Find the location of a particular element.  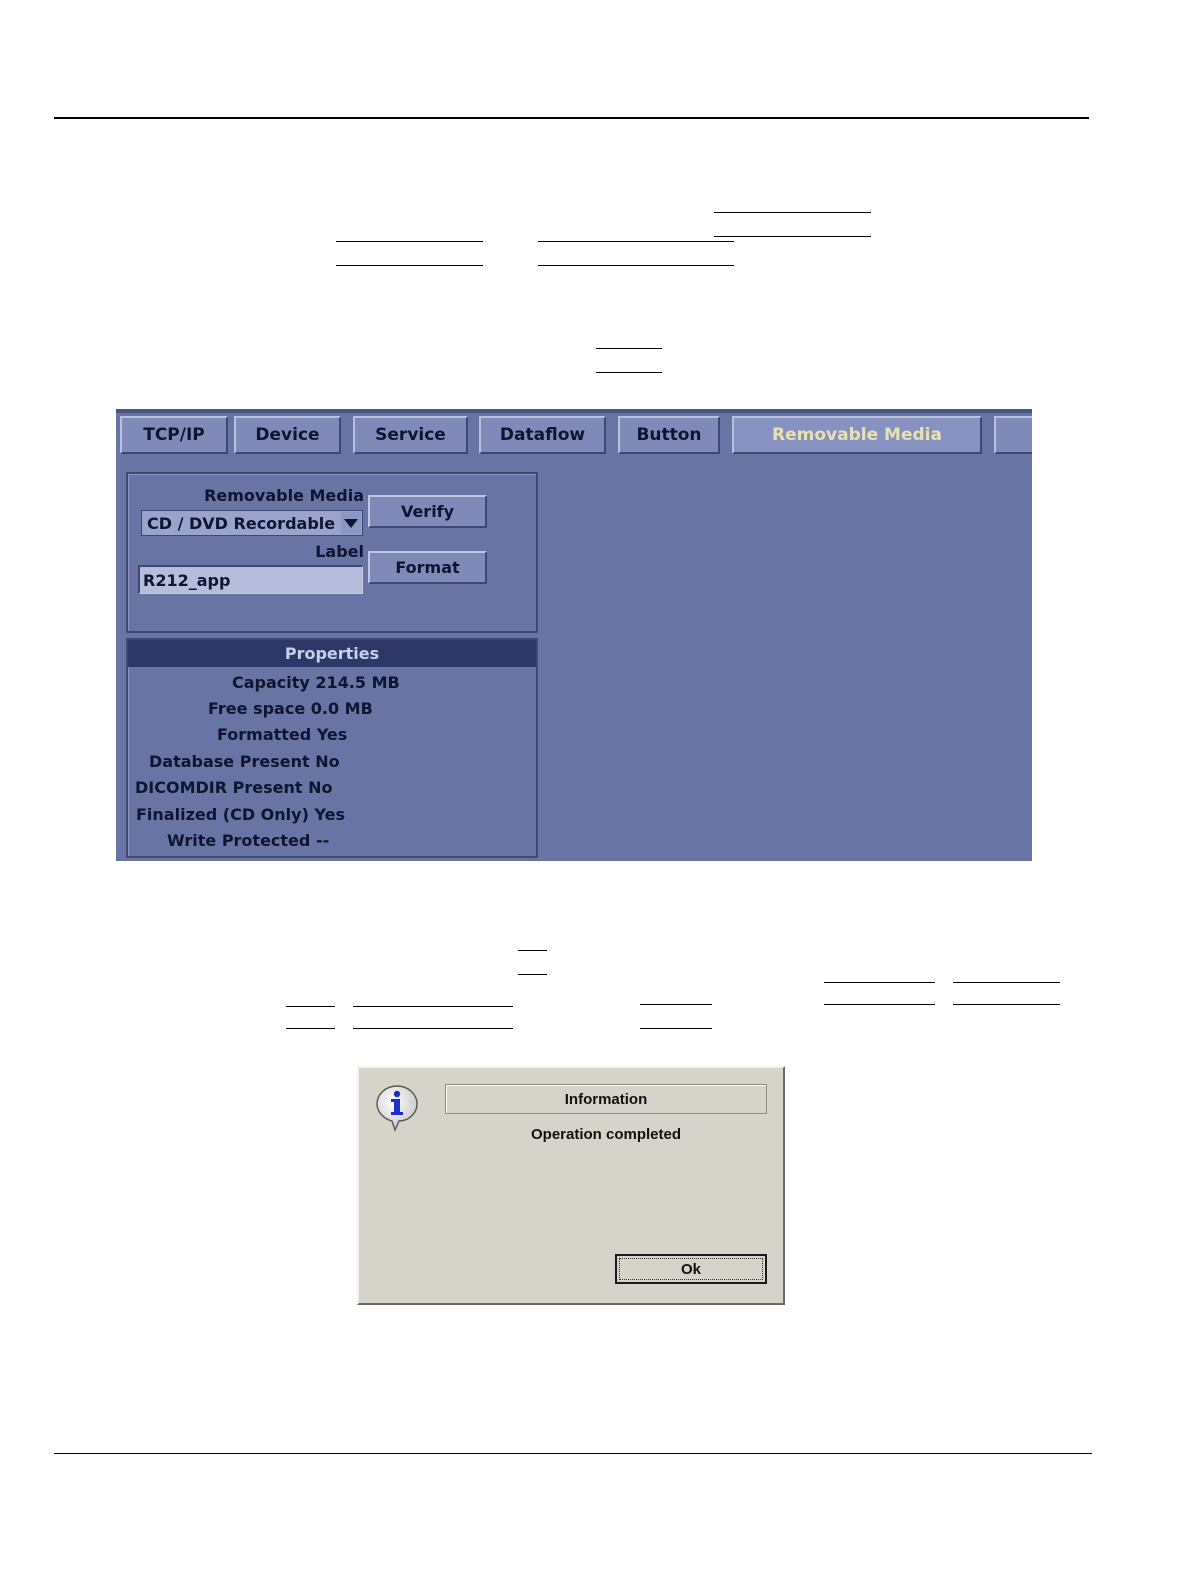

property-database-present: Database Present No is located at coordinates (244, 761).